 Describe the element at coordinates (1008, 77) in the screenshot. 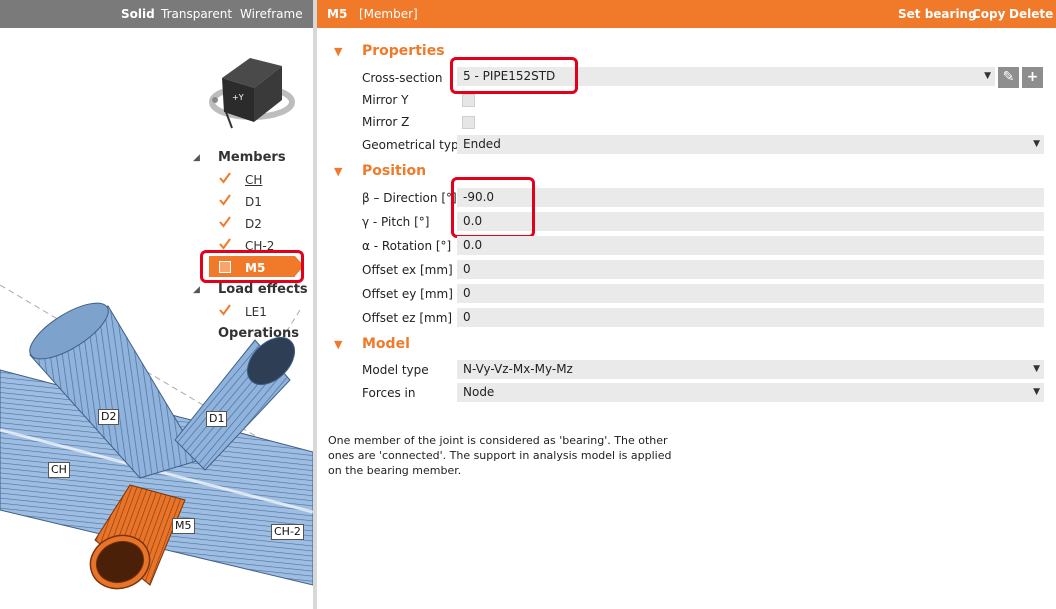

I see `pencil-icon: ✎` at that location.